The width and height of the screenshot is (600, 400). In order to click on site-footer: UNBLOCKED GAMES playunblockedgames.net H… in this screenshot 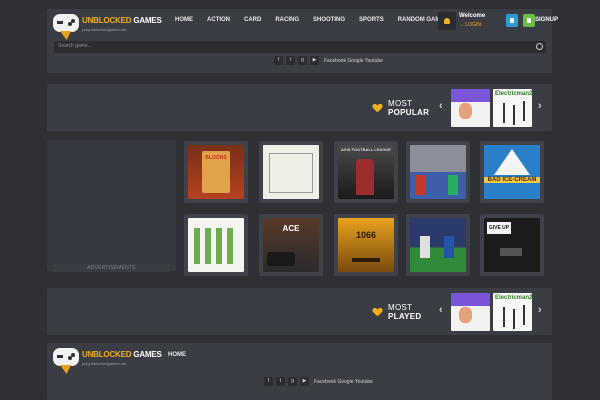, I will do `click(299, 371)`.